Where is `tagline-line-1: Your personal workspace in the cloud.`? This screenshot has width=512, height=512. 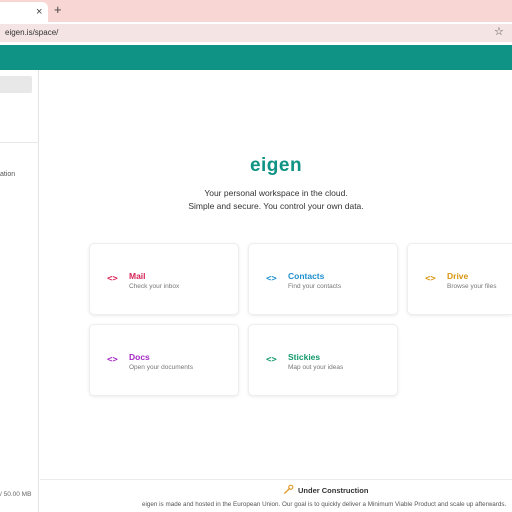
tagline-line-1: Your personal workspace in the cloud. is located at coordinates (276, 193).